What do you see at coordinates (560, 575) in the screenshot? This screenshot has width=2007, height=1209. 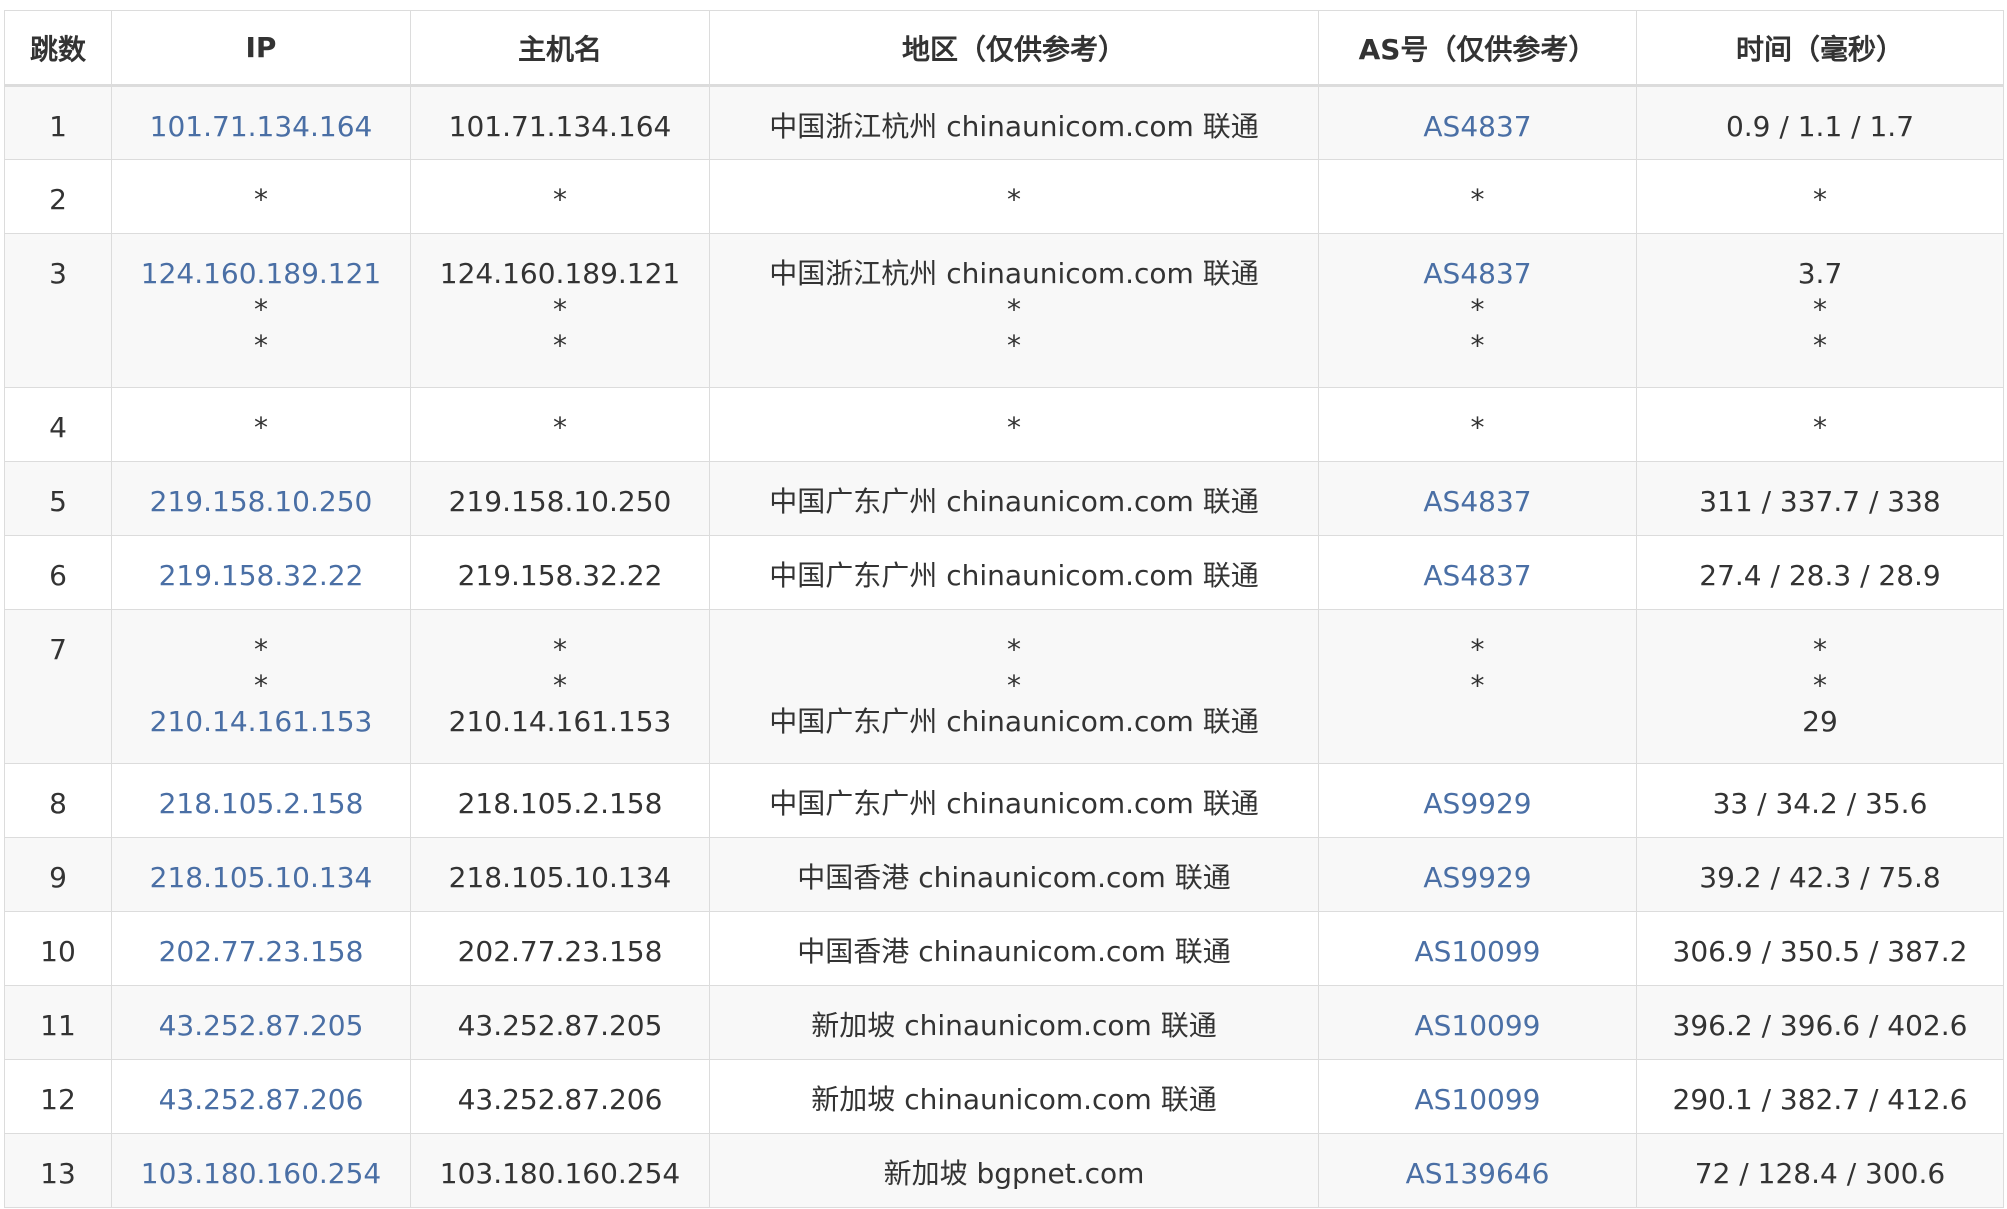 I see `hostname-value: 219.158.32.22` at bounding box center [560, 575].